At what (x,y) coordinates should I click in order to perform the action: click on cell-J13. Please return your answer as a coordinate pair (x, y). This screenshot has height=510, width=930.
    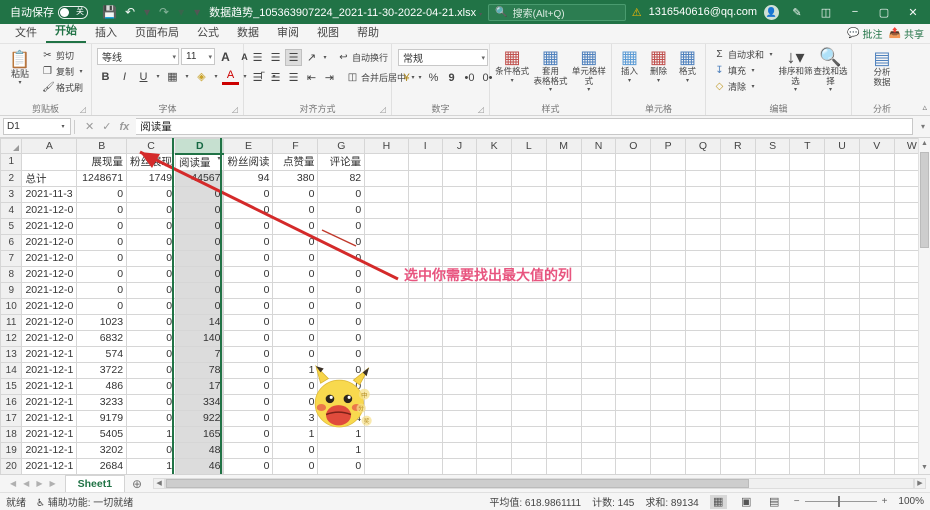
    Looking at the image, I should click on (459, 354).